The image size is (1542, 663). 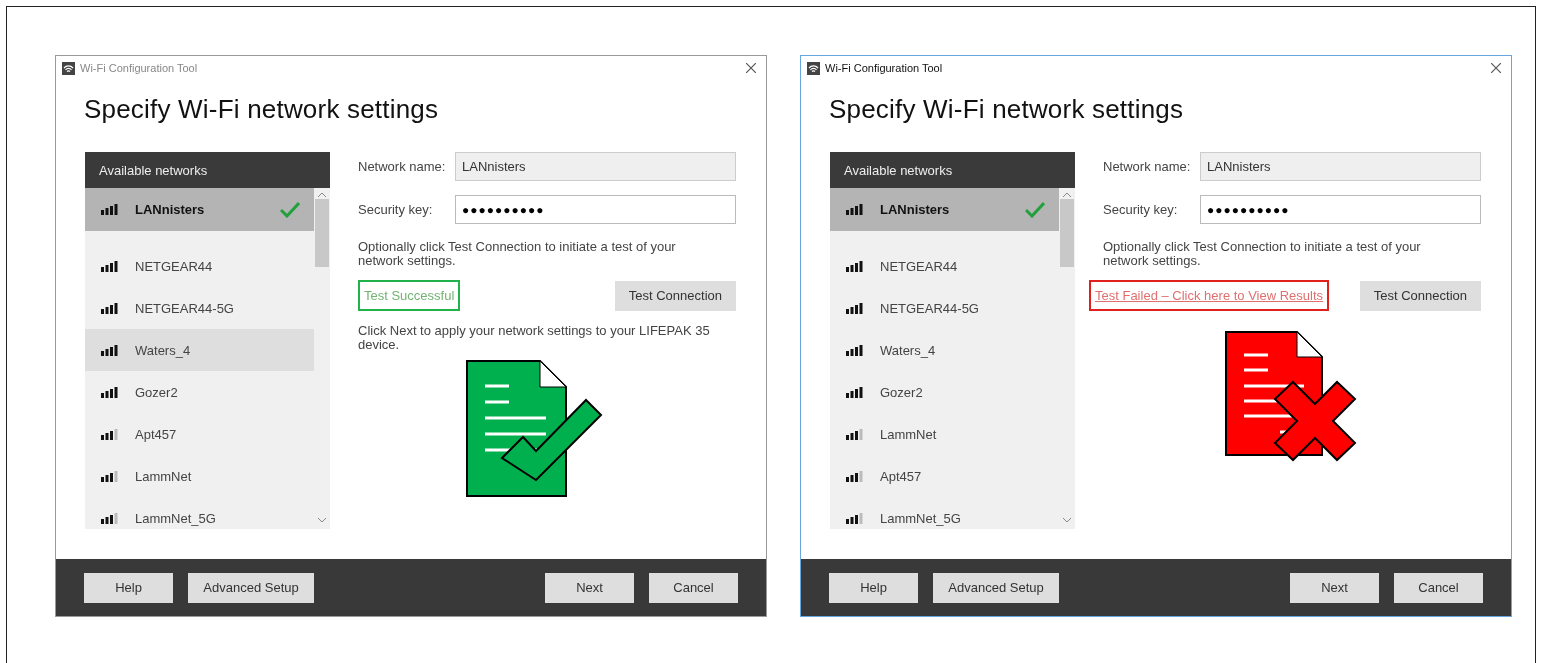 I want to click on next-hint-text: Click Next to apply your network settings to your LIFEPAK 35 device., so click(x=534, y=338).